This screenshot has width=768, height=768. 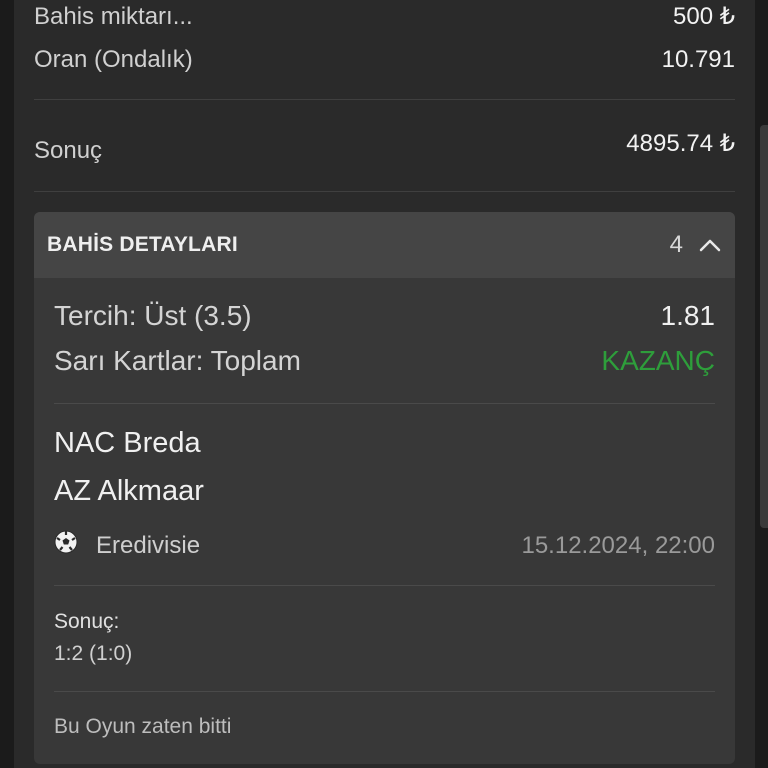 What do you see at coordinates (127, 443) in the screenshot?
I see `home-team: NAC Breda` at bounding box center [127, 443].